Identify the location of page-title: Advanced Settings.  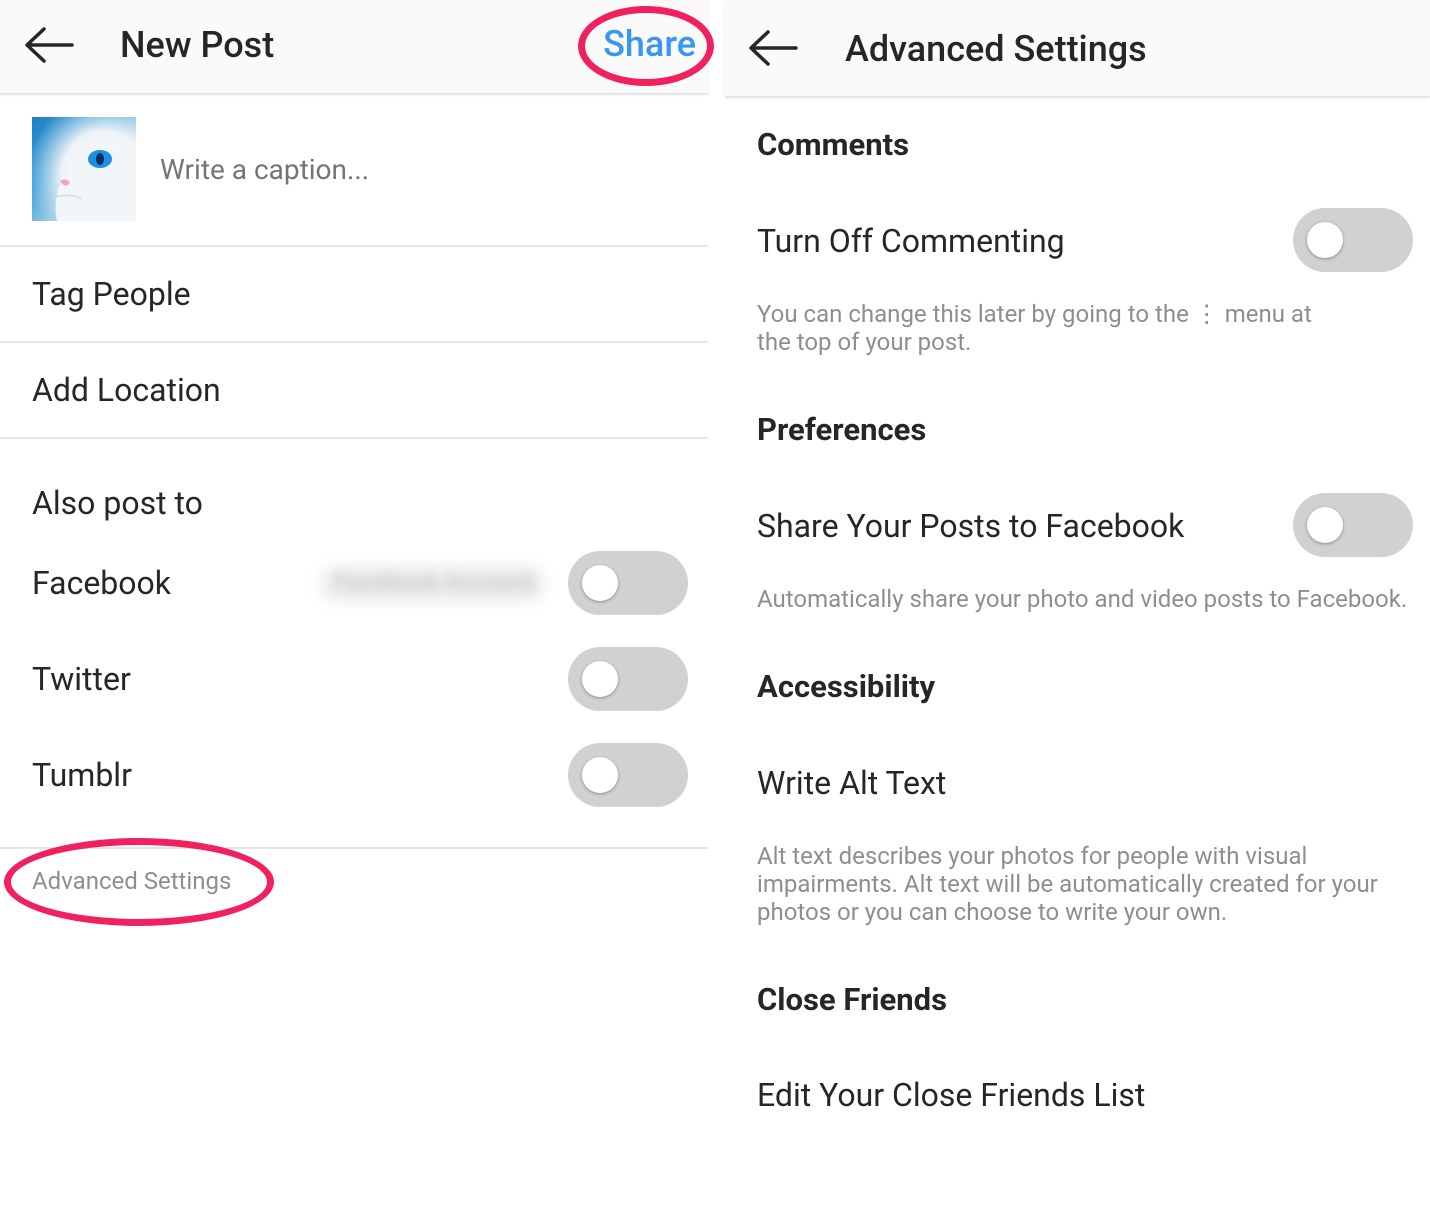
(996, 49).